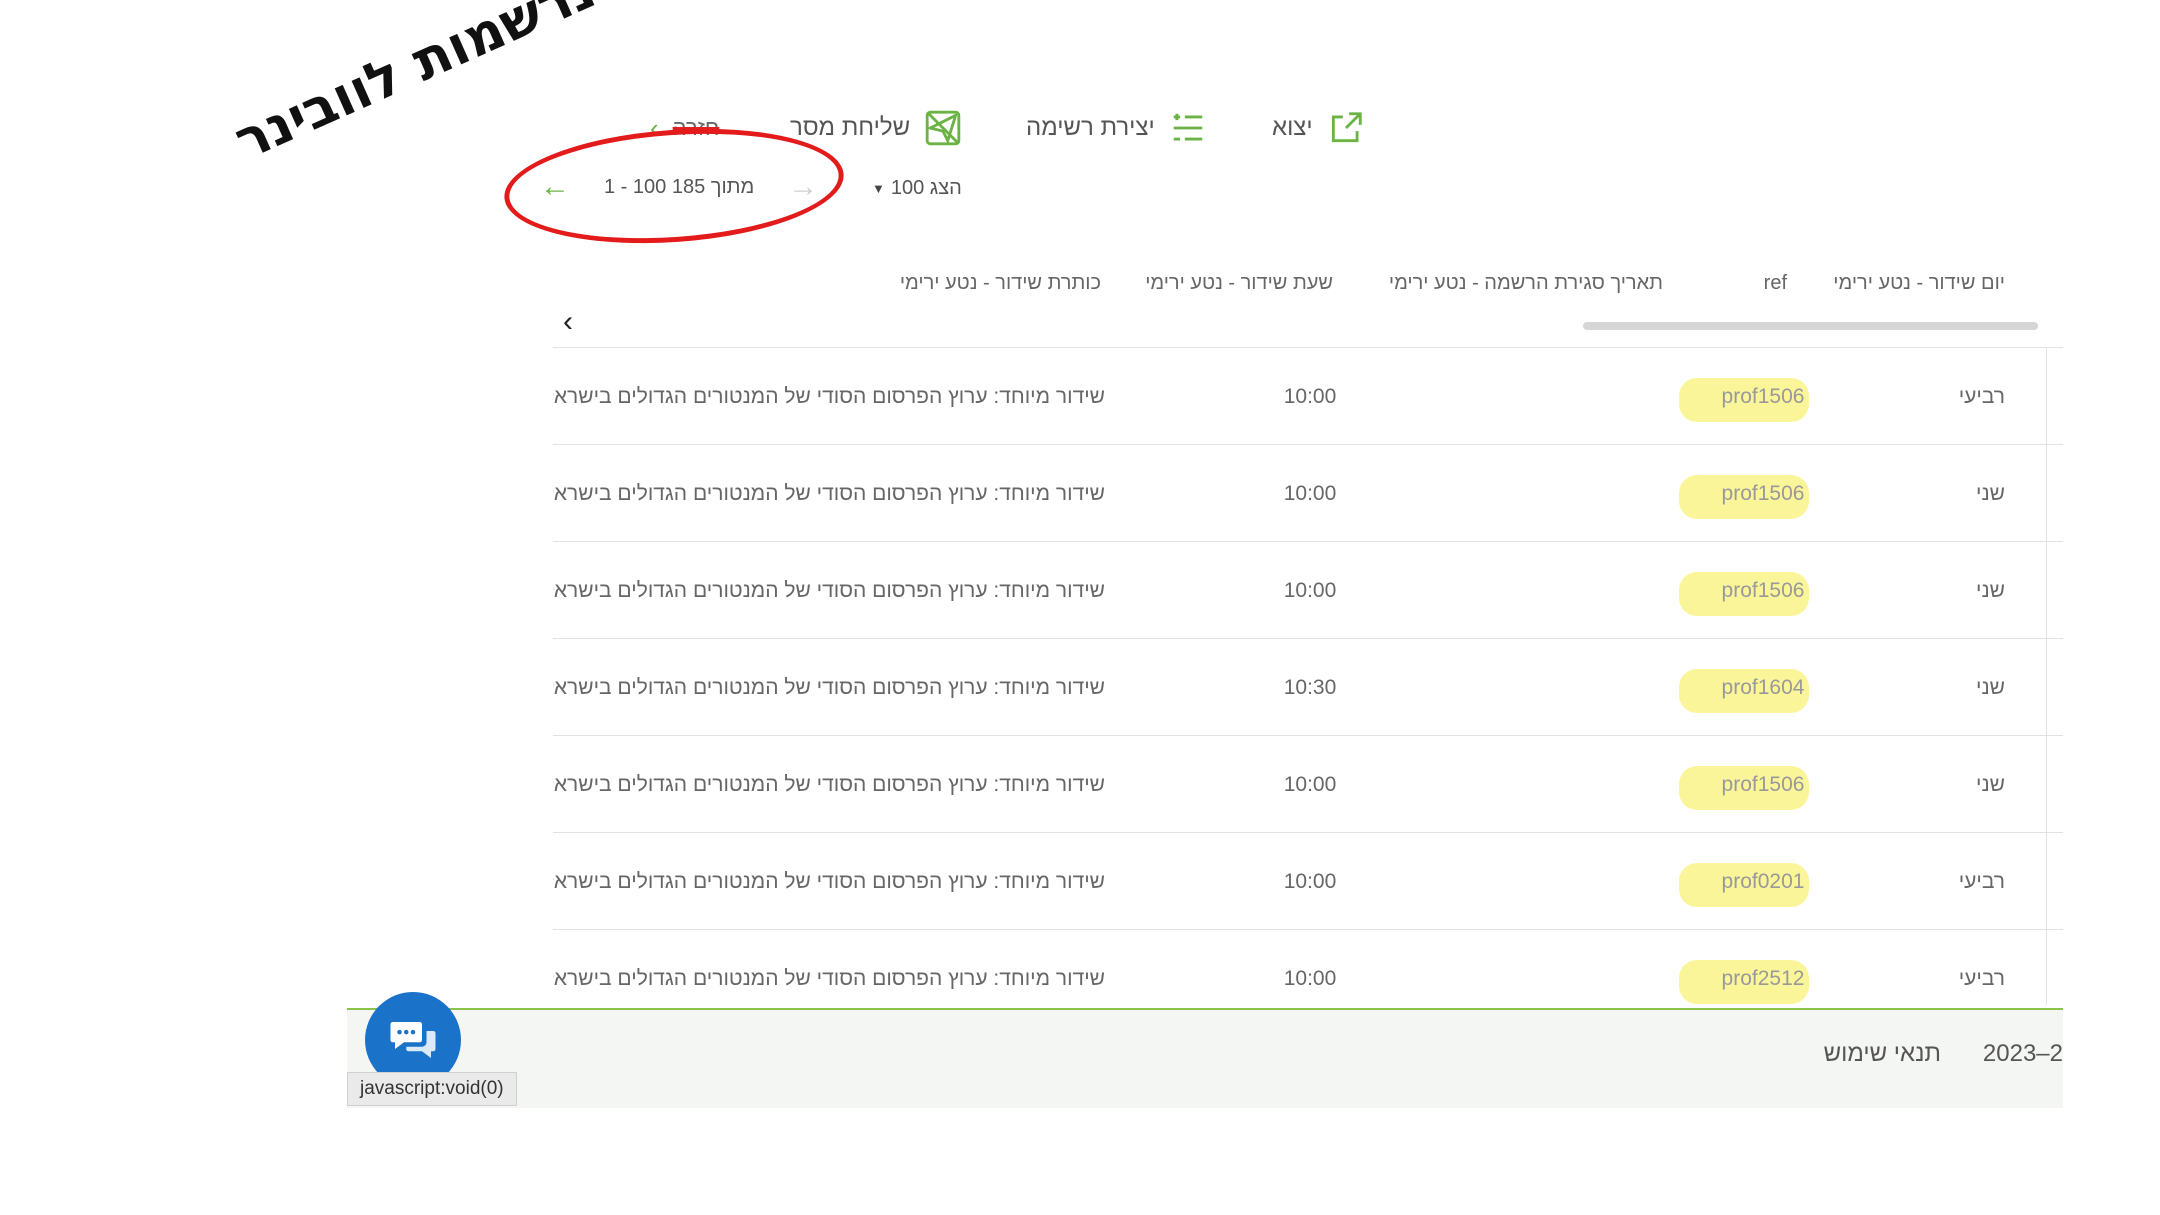 This screenshot has height=1215, width=2160. What do you see at coordinates (878, 188) in the screenshot?
I see `caret-down-icon: ▼` at bounding box center [878, 188].